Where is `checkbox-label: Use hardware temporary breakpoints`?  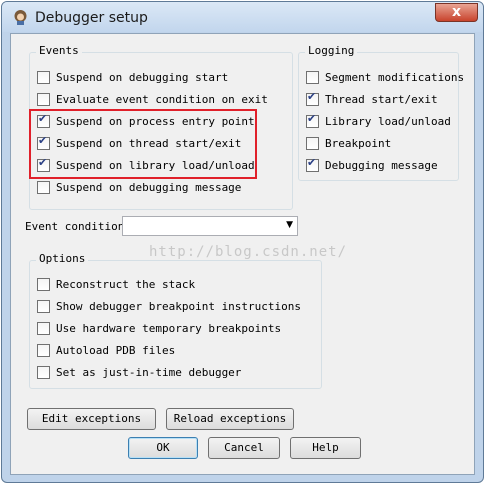
checkbox-label: Use hardware temporary breakpoints is located at coordinates (169, 328).